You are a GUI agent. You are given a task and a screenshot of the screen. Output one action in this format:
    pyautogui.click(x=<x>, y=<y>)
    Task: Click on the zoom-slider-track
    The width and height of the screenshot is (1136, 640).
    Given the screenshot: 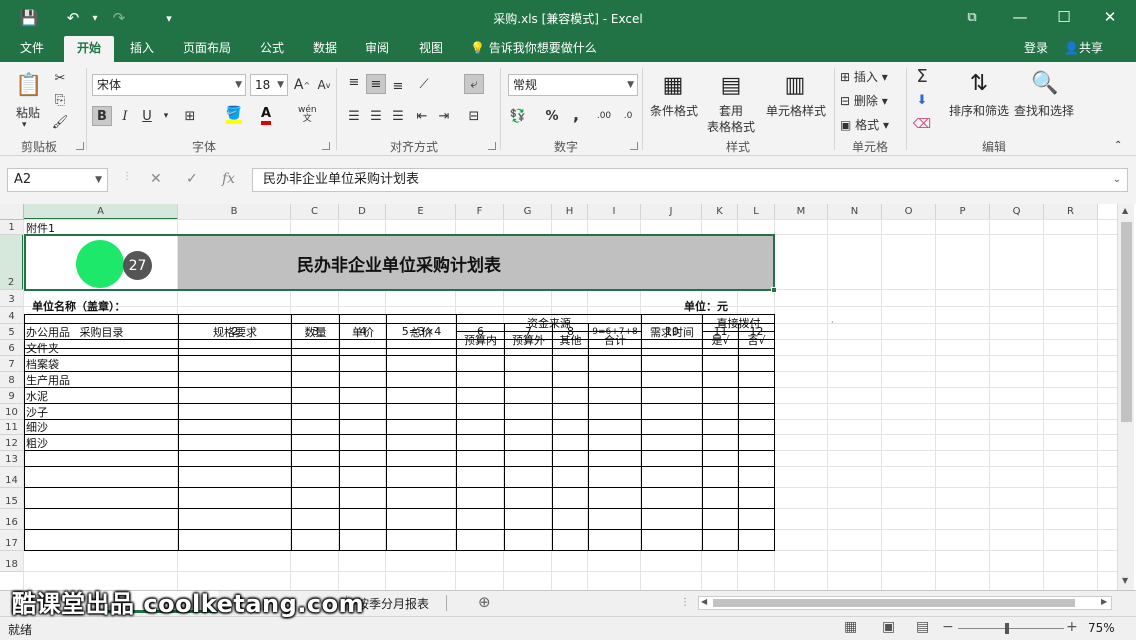 What is the action you would take?
    pyautogui.click(x=1011, y=628)
    